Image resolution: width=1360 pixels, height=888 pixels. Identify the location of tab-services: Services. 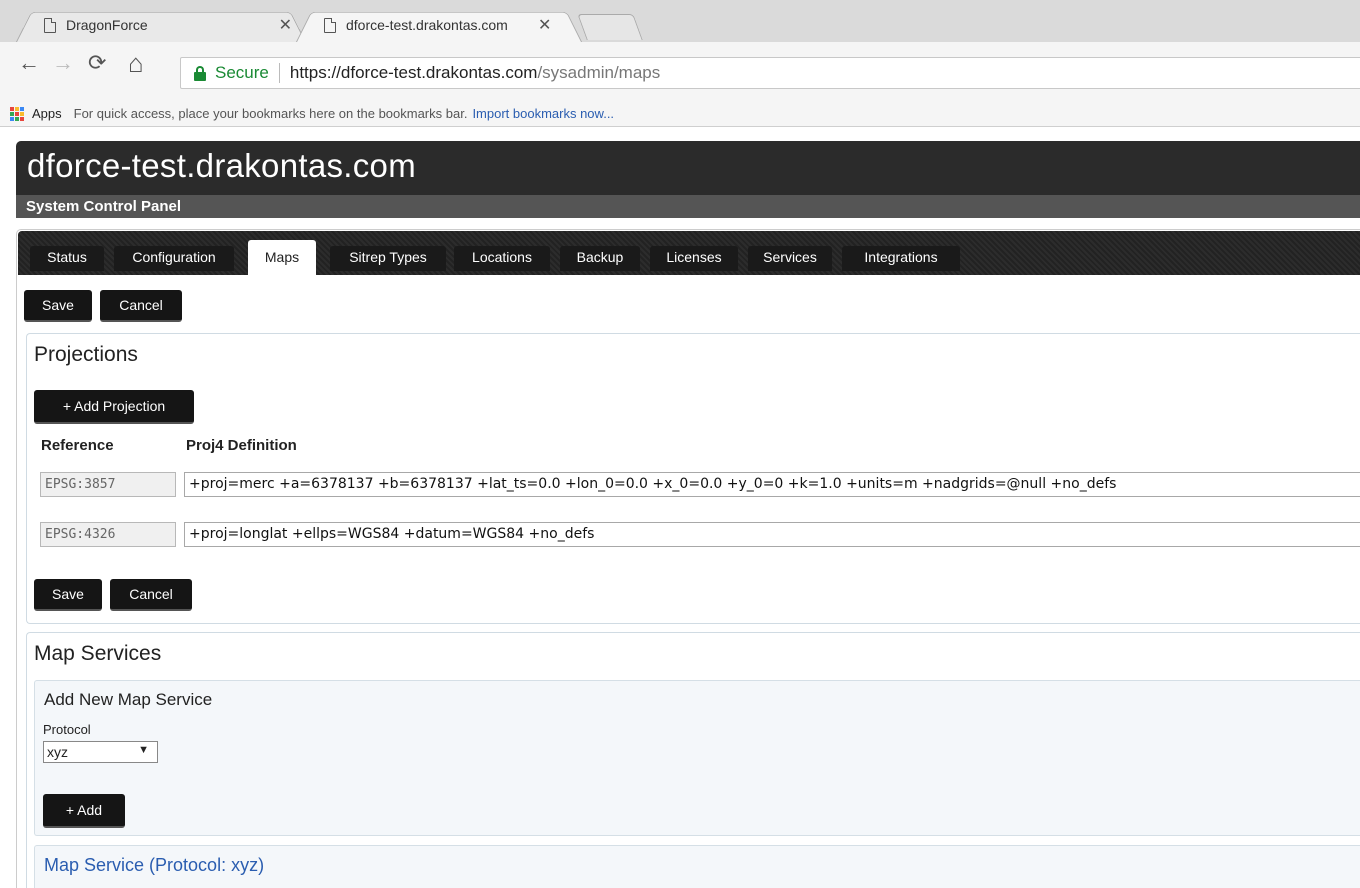
(790, 258).